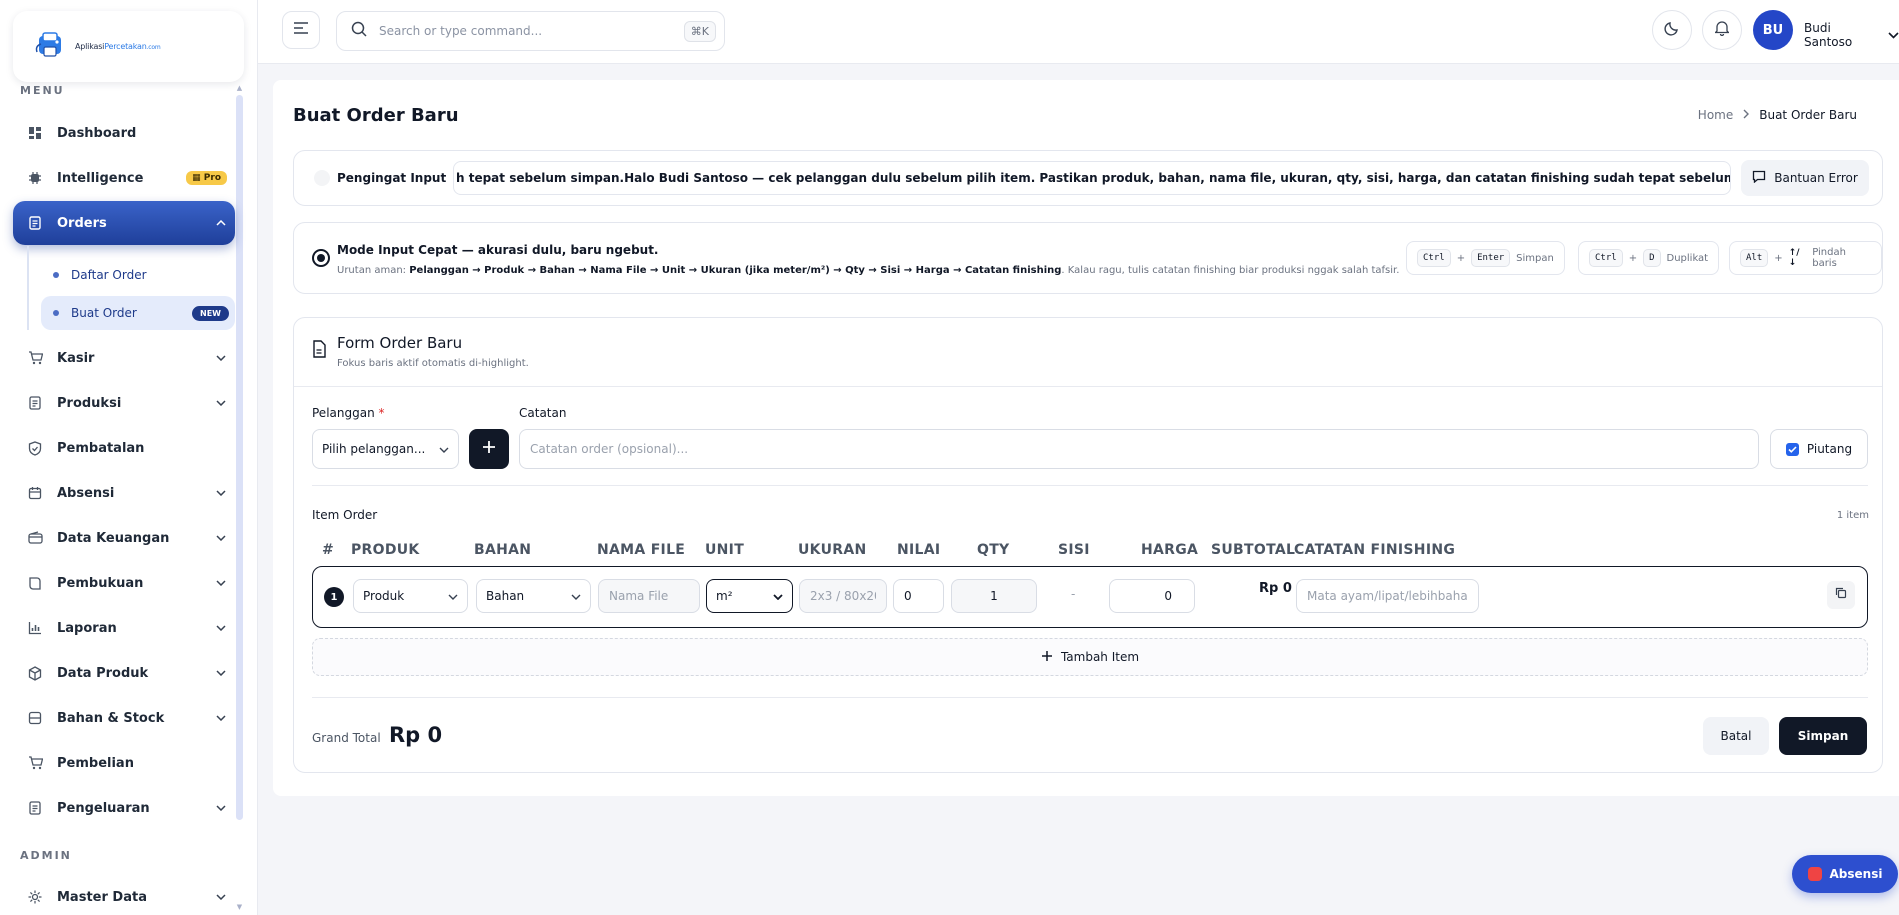 This screenshot has height=915, width=1899. Describe the element at coordinates (533, 596) in the screenshot. I see `material-select: Bahan` at that location.